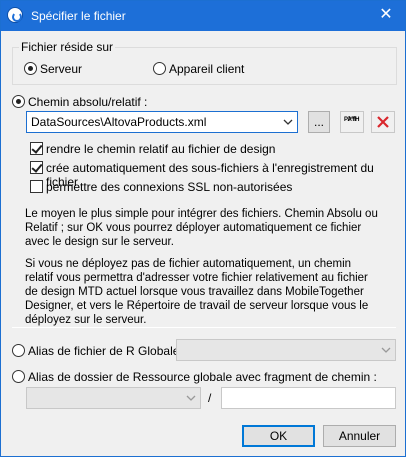  I want to click on absolute-relative-path-radio, so click(18, 101).